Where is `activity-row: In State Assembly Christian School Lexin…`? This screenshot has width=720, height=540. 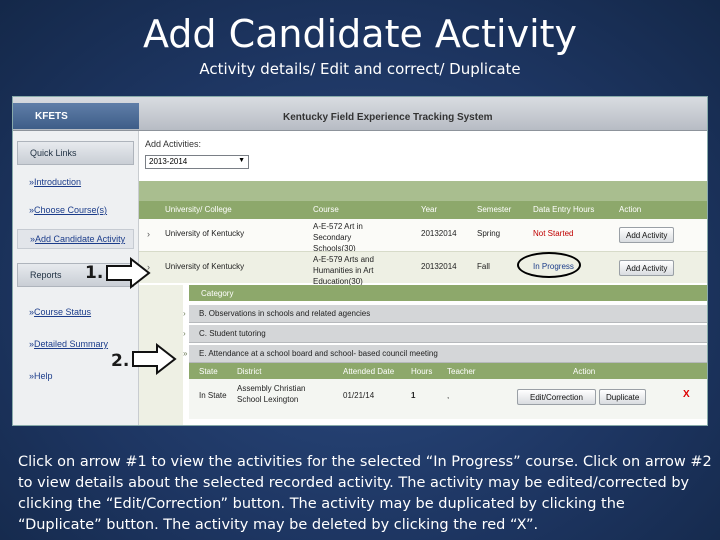
activity-row: In State Assembly Christian School Lexin… is located at coordinates (448, 399).